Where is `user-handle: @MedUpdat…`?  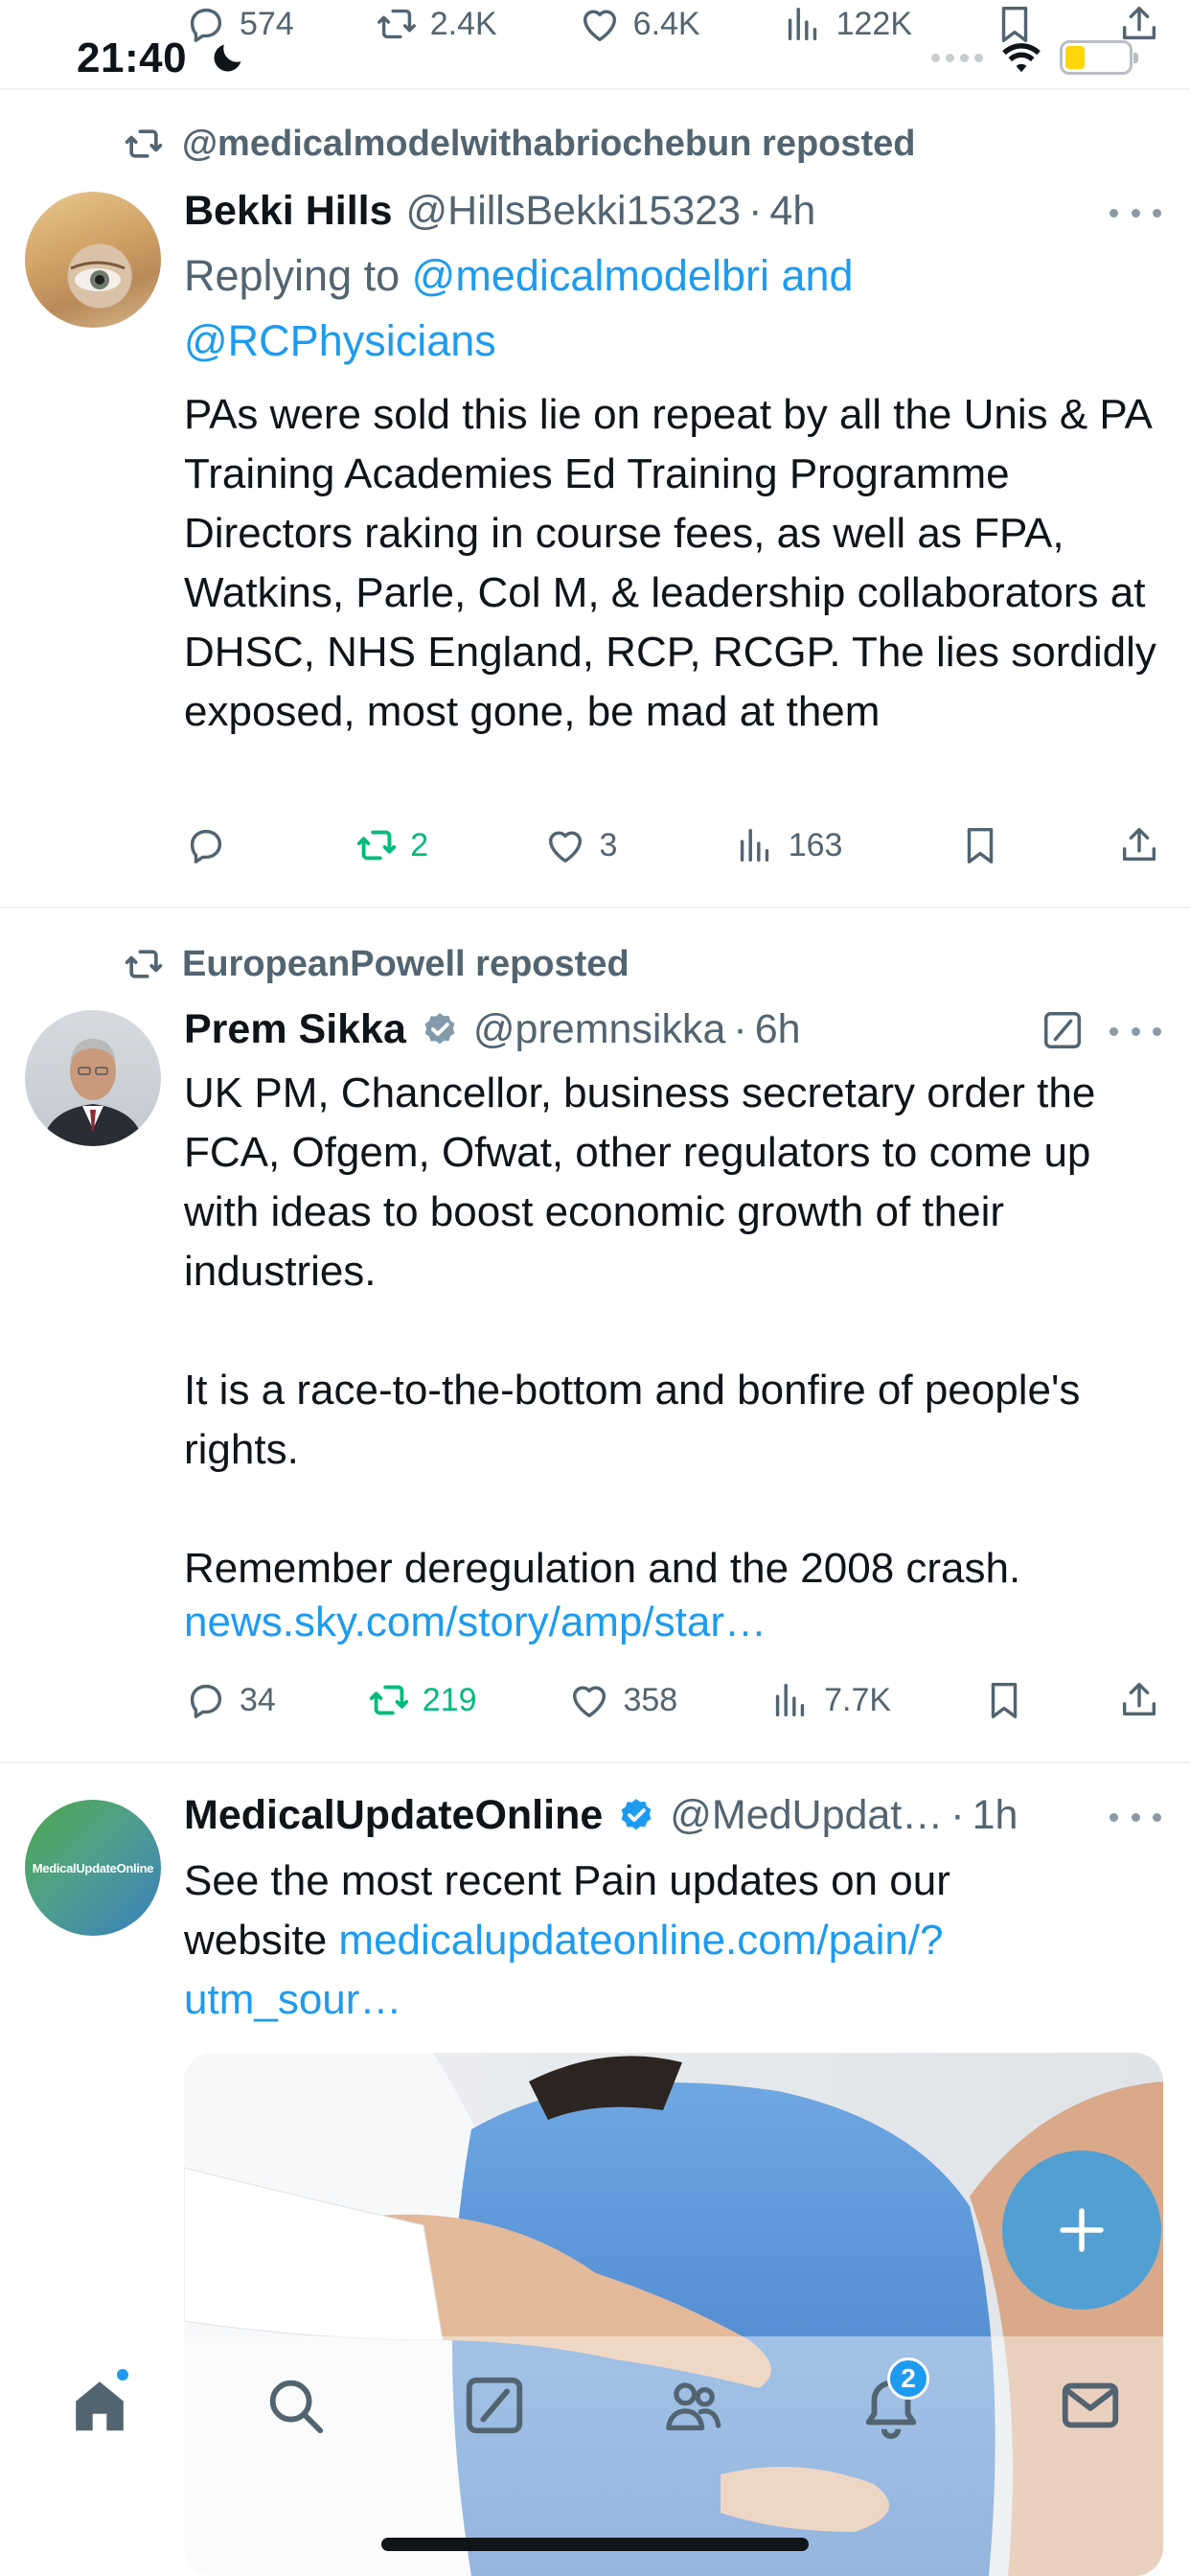
user-handle: @MedUpdat… is located at coordinates (807, 1815).